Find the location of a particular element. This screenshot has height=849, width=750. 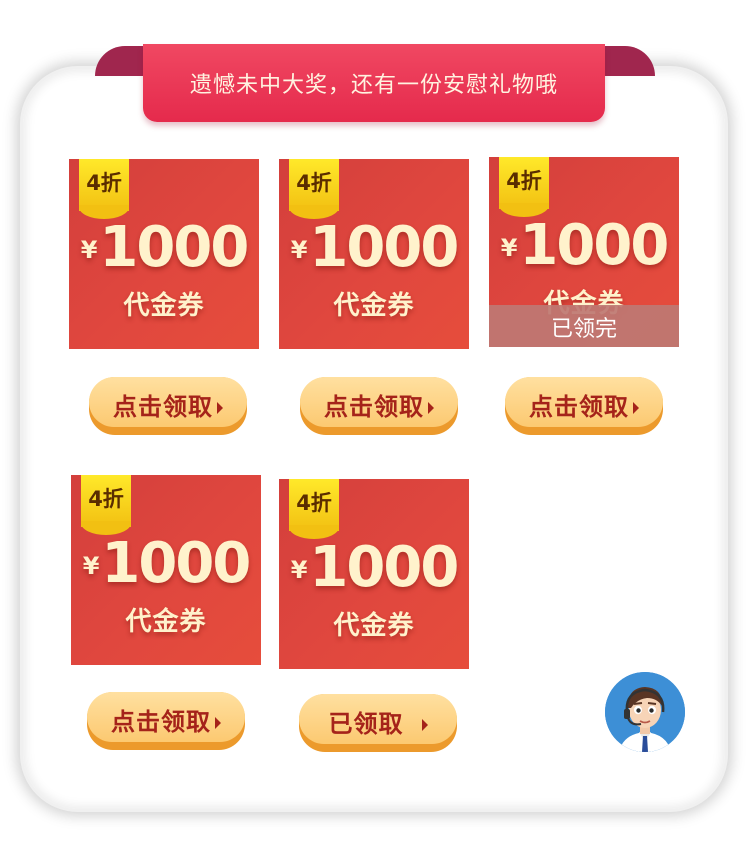

customer-service-avatar-icon is located at coordinates (645, 712).